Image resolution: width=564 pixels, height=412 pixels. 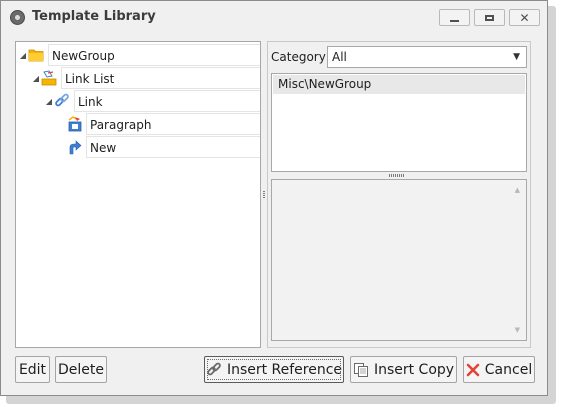 I want to click on new-arrow-icon, so click(x=75, y=147).